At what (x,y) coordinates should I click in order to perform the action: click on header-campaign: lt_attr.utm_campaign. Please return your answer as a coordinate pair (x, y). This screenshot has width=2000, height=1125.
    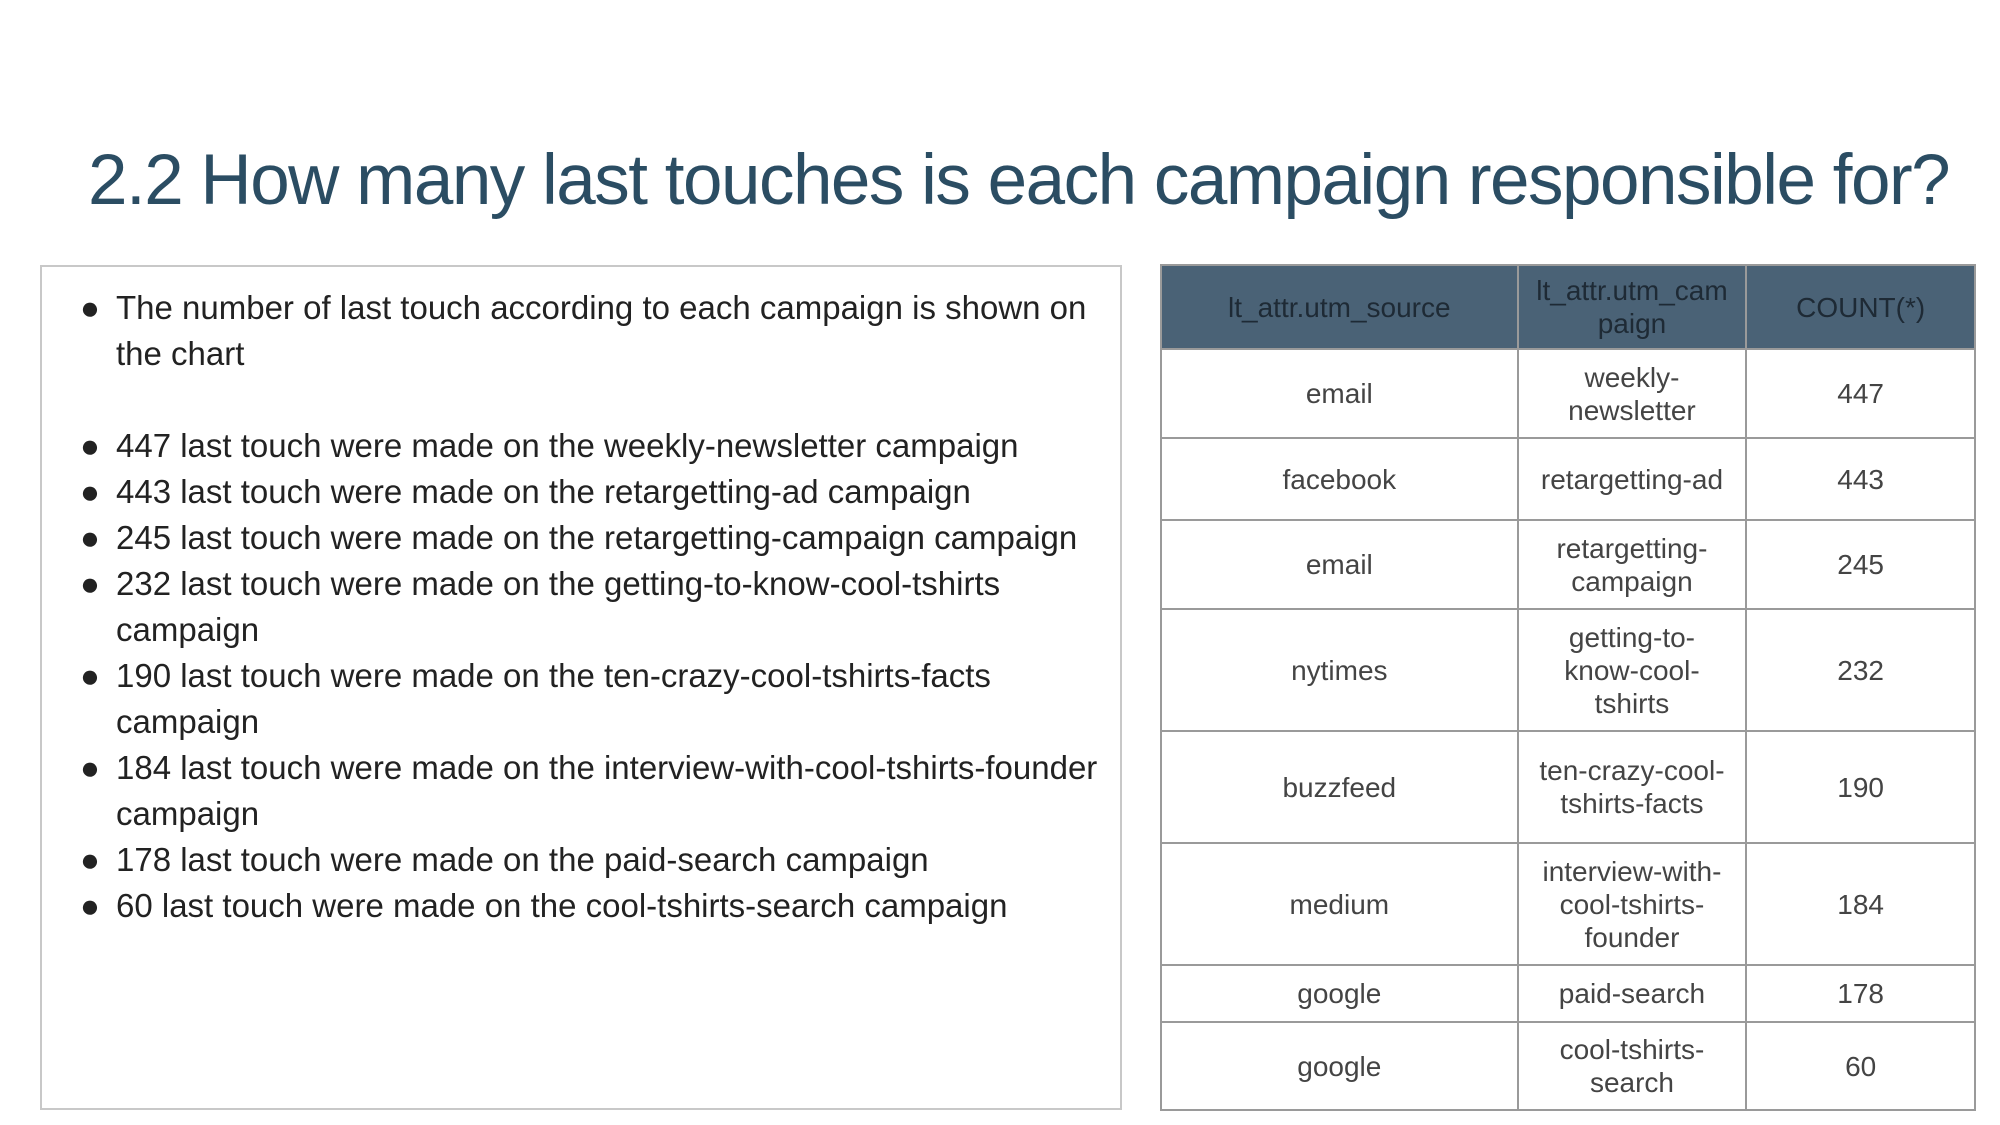
    Looking at the image, I should click on (1632, 307).